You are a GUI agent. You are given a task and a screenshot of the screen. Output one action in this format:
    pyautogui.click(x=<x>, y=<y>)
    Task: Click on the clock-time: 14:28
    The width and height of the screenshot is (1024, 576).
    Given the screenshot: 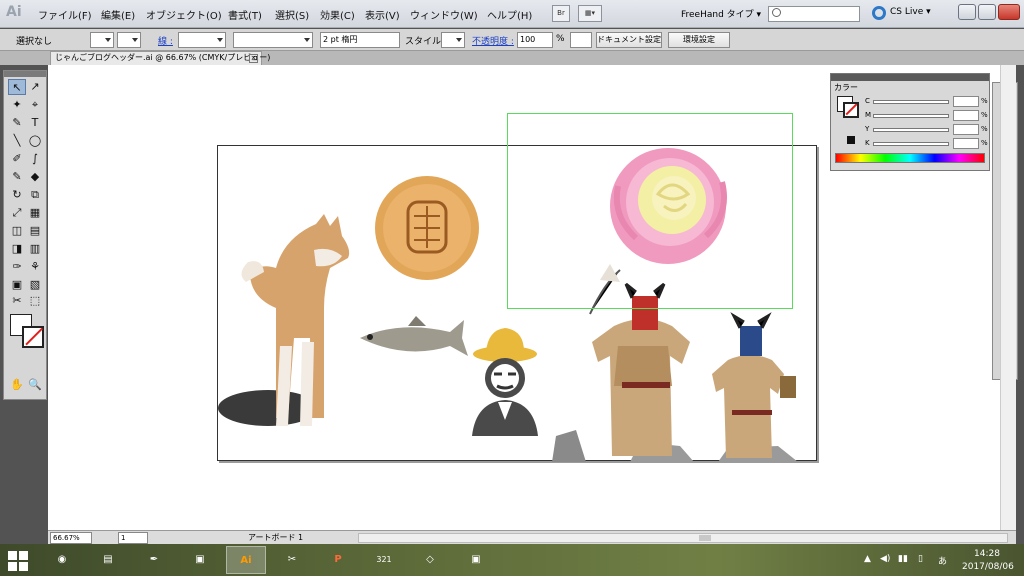 What is the action you would take?
    pyautogui.click(x=987, y=554)
    